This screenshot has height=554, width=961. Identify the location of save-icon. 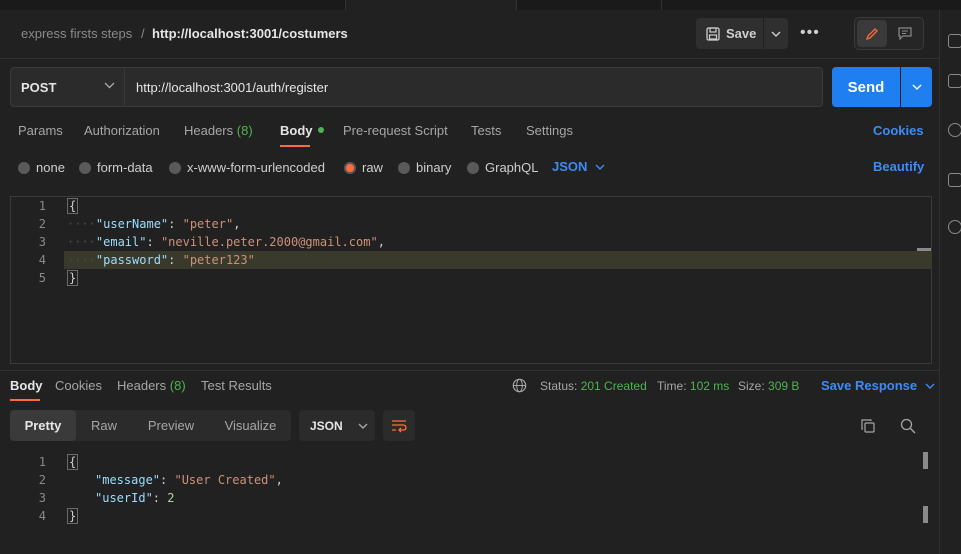
(713, 33).